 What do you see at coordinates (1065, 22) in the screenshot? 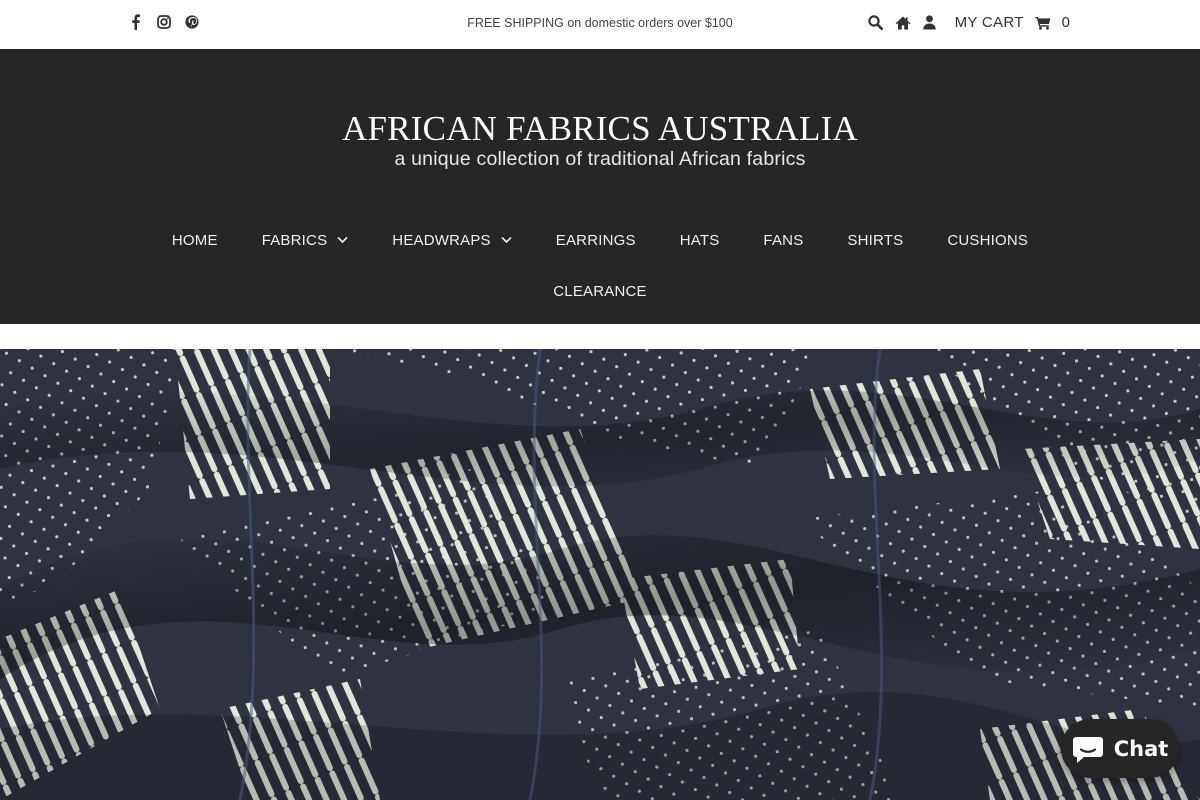
I see `cart-count: 0` at bounding box center [1065, 22].